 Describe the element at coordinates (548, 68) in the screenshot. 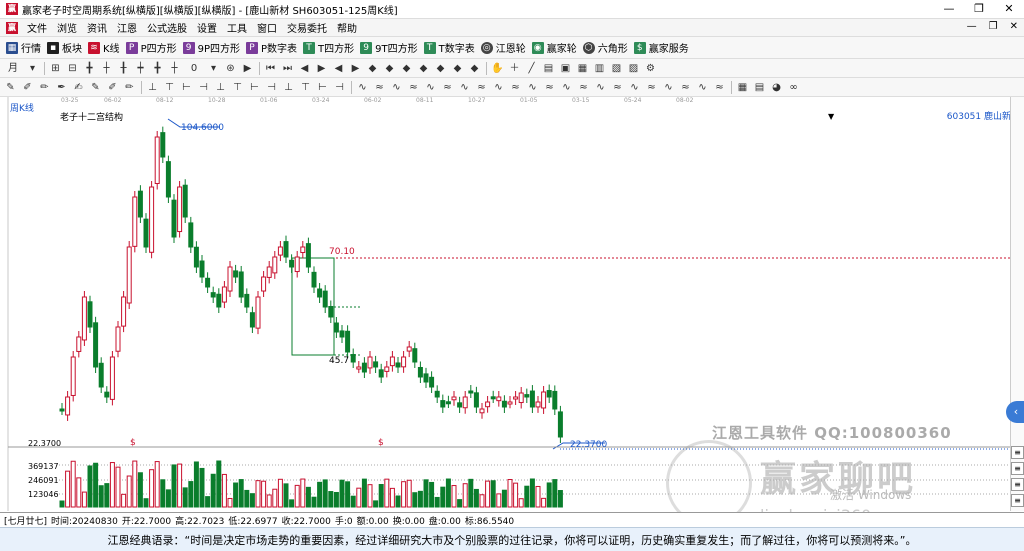

I see `pattern-icon: ▤` at that location.